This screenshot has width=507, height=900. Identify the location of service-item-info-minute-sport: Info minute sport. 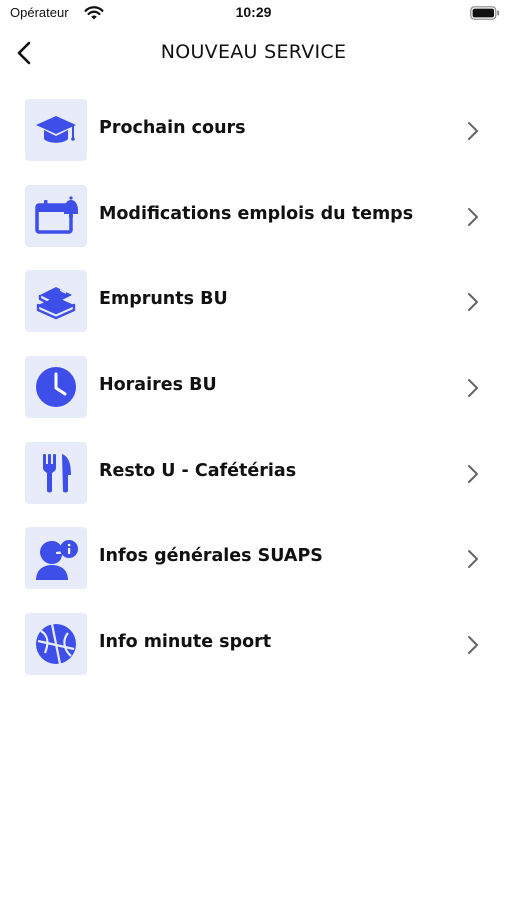
(253, 644).